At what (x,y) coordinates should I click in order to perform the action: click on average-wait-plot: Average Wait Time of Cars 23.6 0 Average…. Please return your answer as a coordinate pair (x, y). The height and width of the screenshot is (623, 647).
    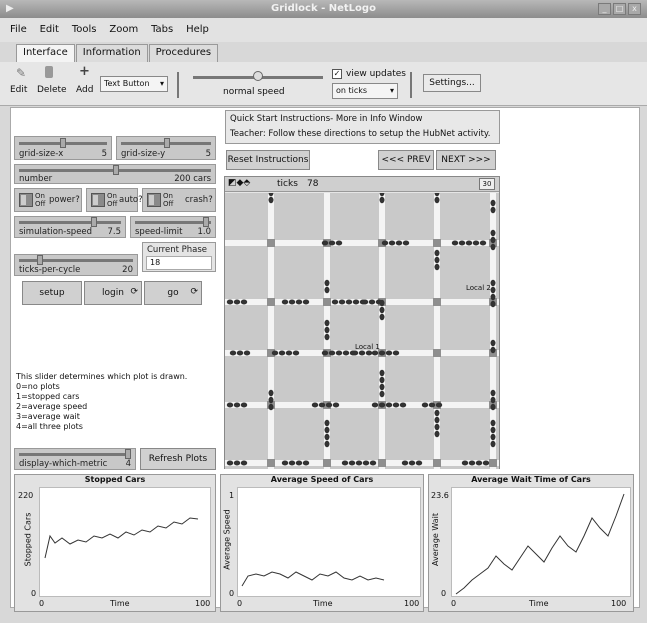
    Looking at the image, I should click on (531, 543).